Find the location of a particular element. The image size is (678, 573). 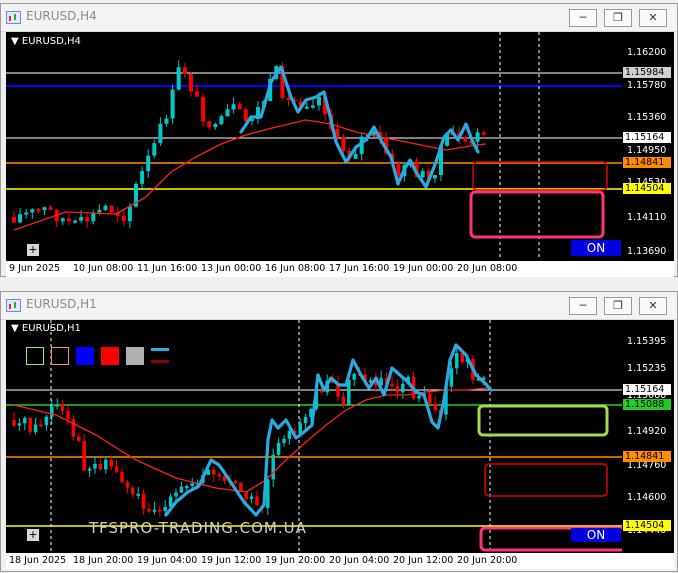

symbol-label: ▼ EURUSD,H4 is located at coordinates (46, 41).